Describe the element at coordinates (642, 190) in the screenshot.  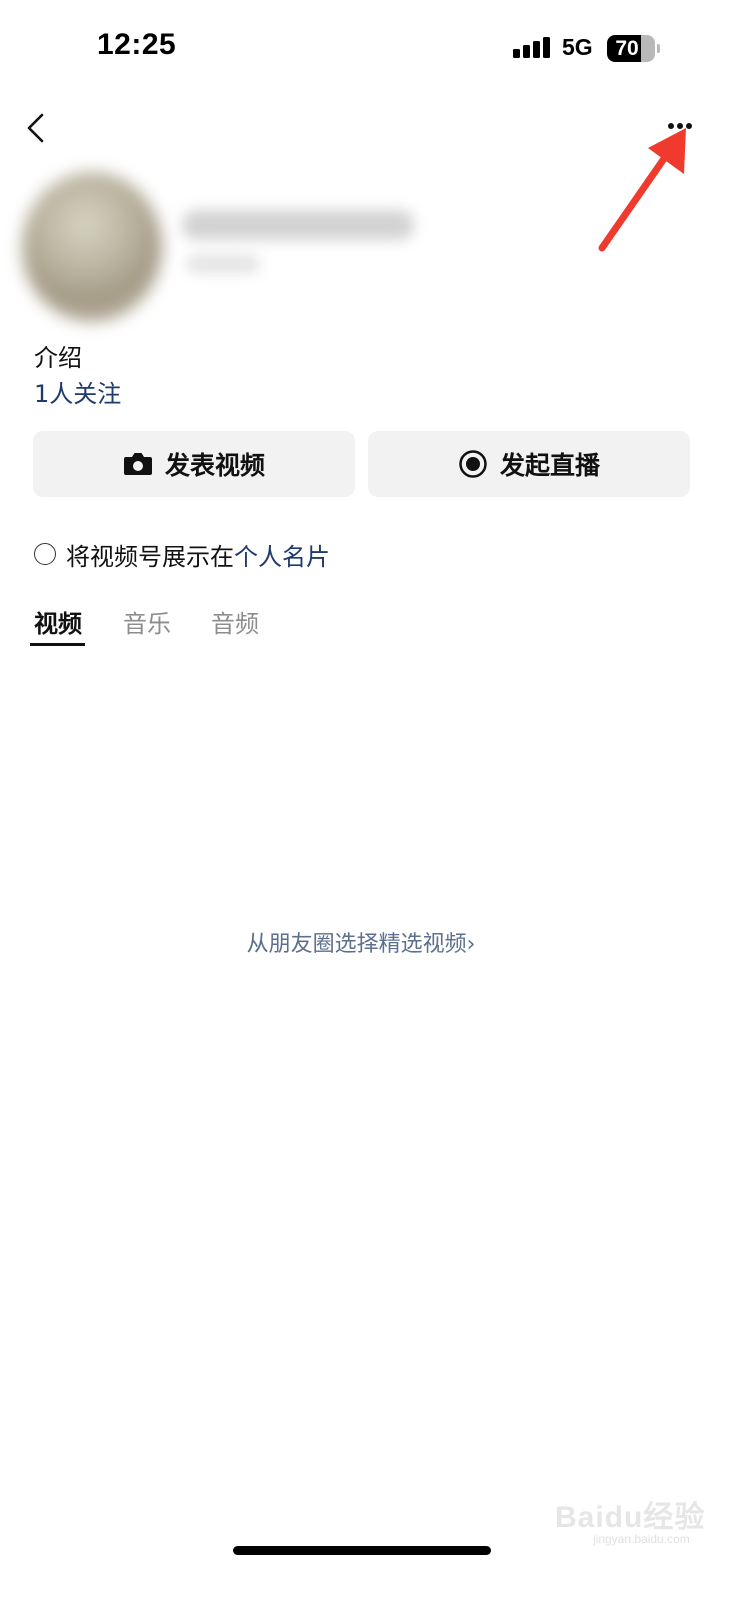
I see `annotation-arrow-icon` at that location.